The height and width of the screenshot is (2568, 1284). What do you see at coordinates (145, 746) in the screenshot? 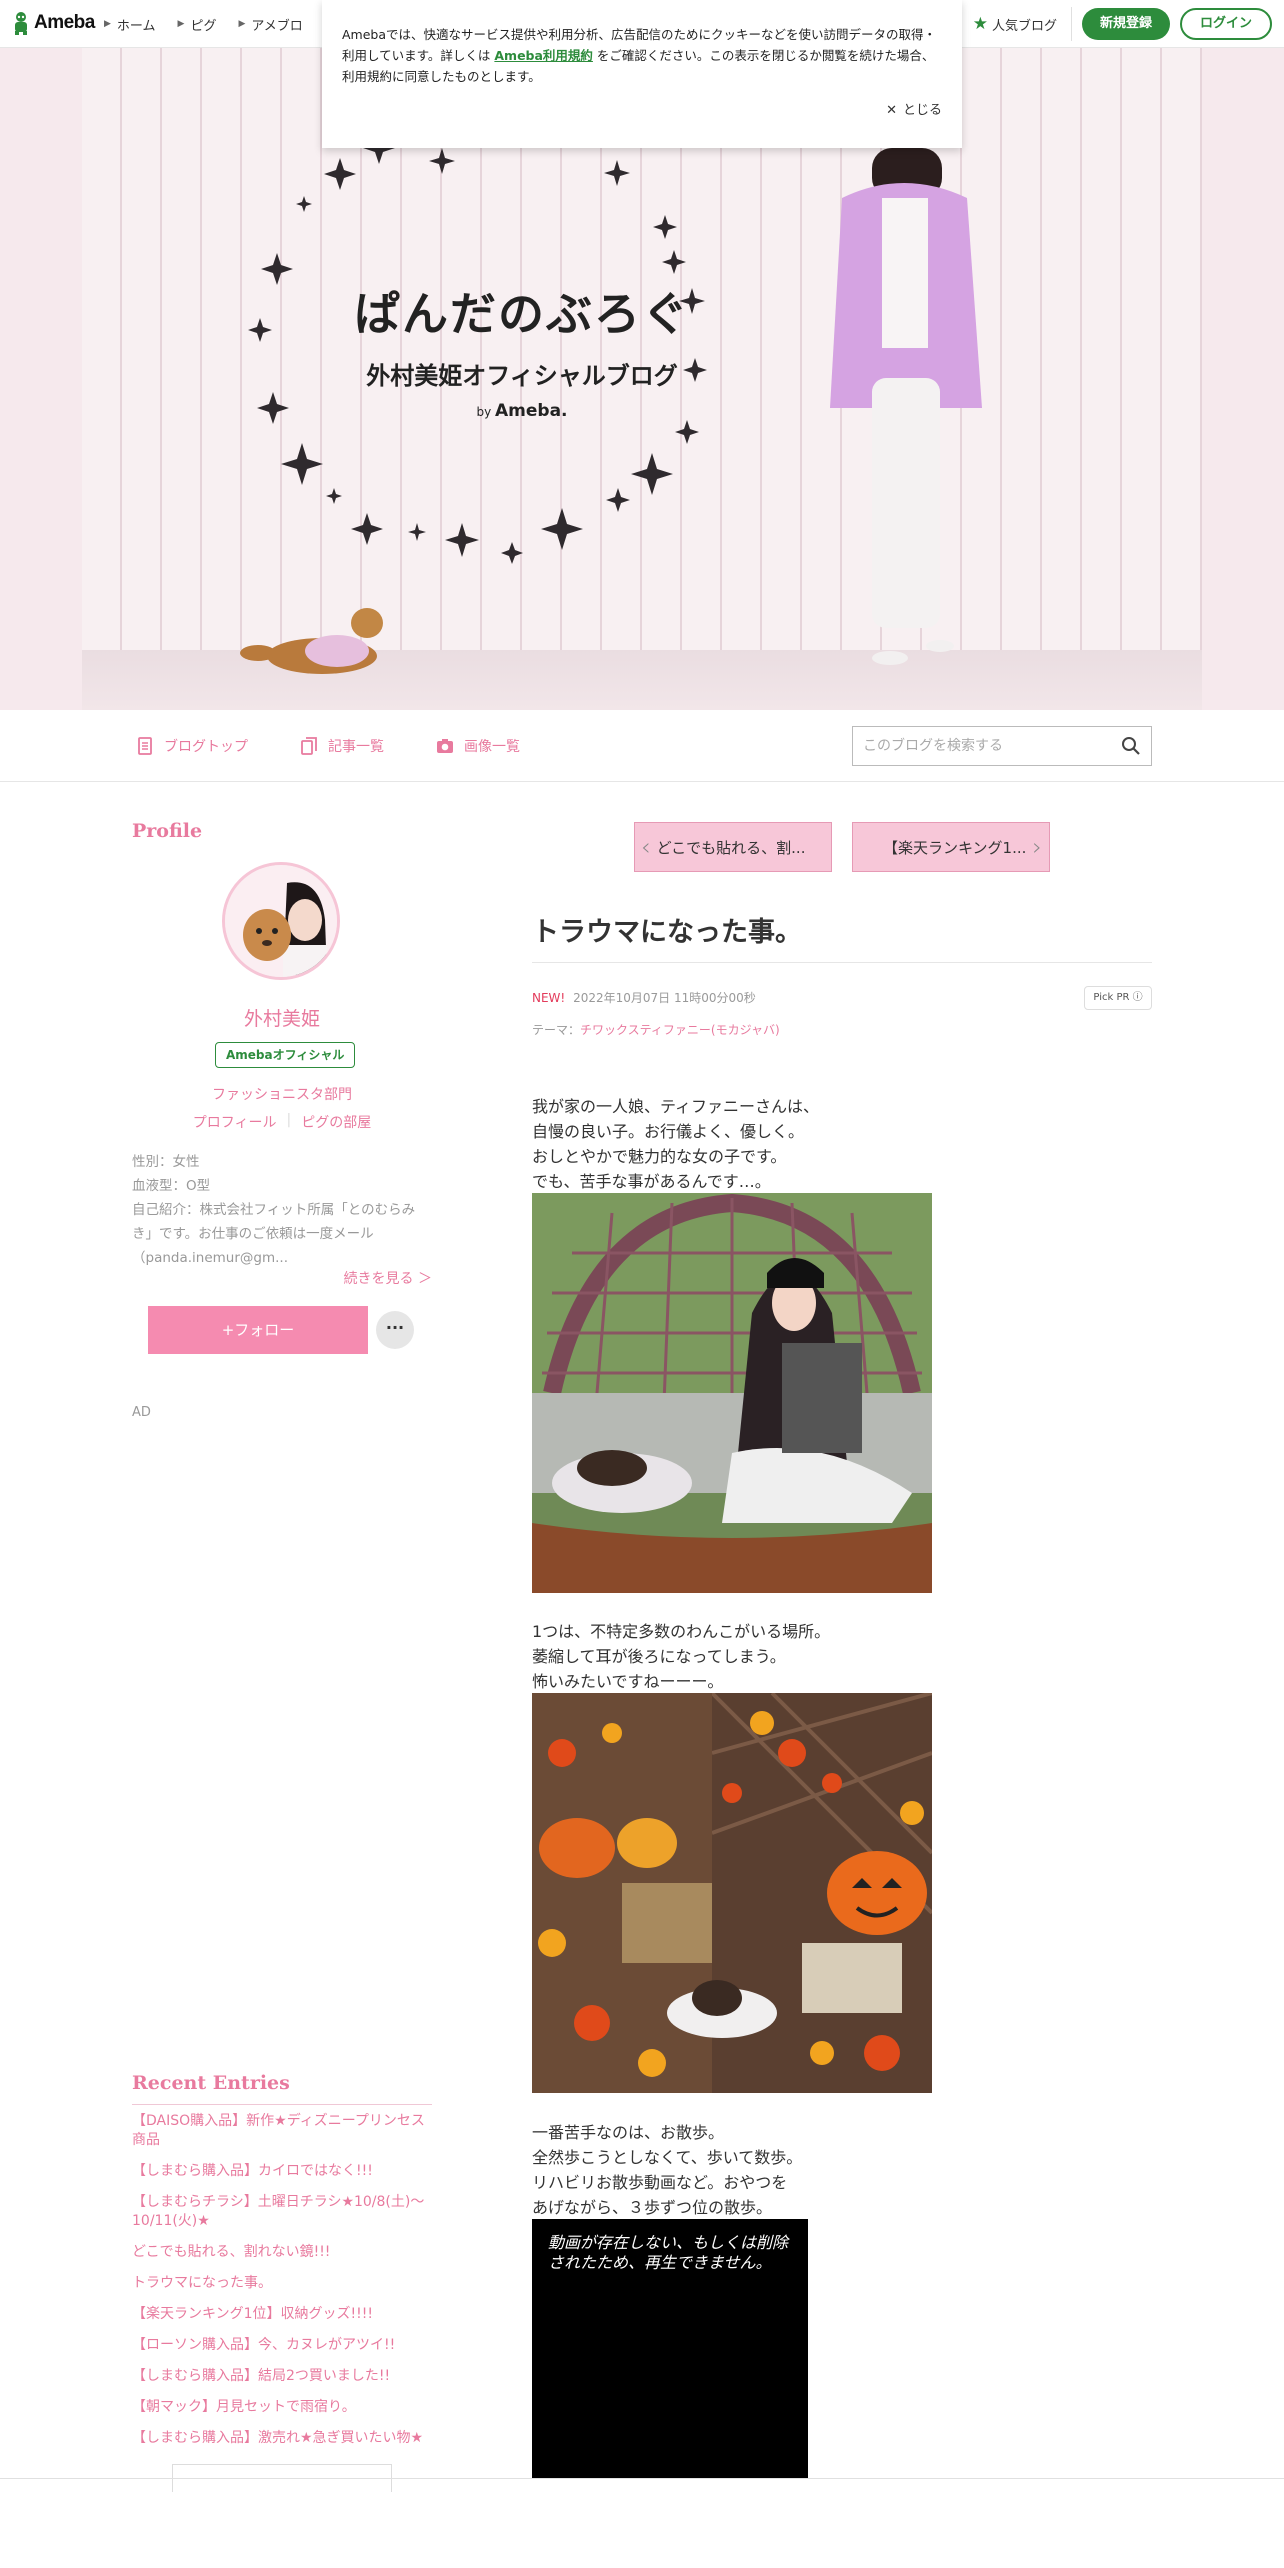
I see `document-icon` at bounding box center [145, 746].